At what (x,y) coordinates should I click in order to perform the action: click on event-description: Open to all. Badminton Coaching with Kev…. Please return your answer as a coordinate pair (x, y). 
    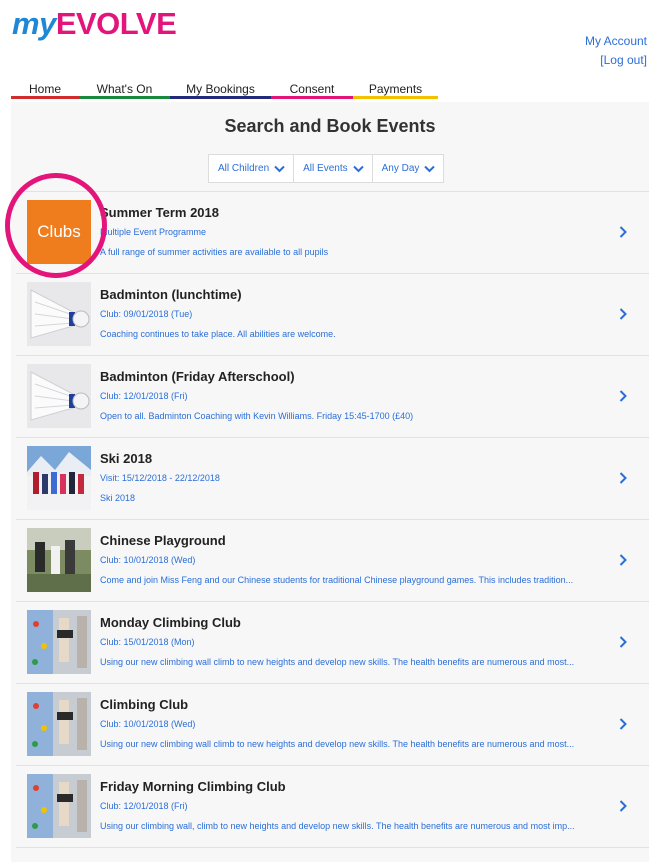
    Looking at the image, I should click on (257, 416).